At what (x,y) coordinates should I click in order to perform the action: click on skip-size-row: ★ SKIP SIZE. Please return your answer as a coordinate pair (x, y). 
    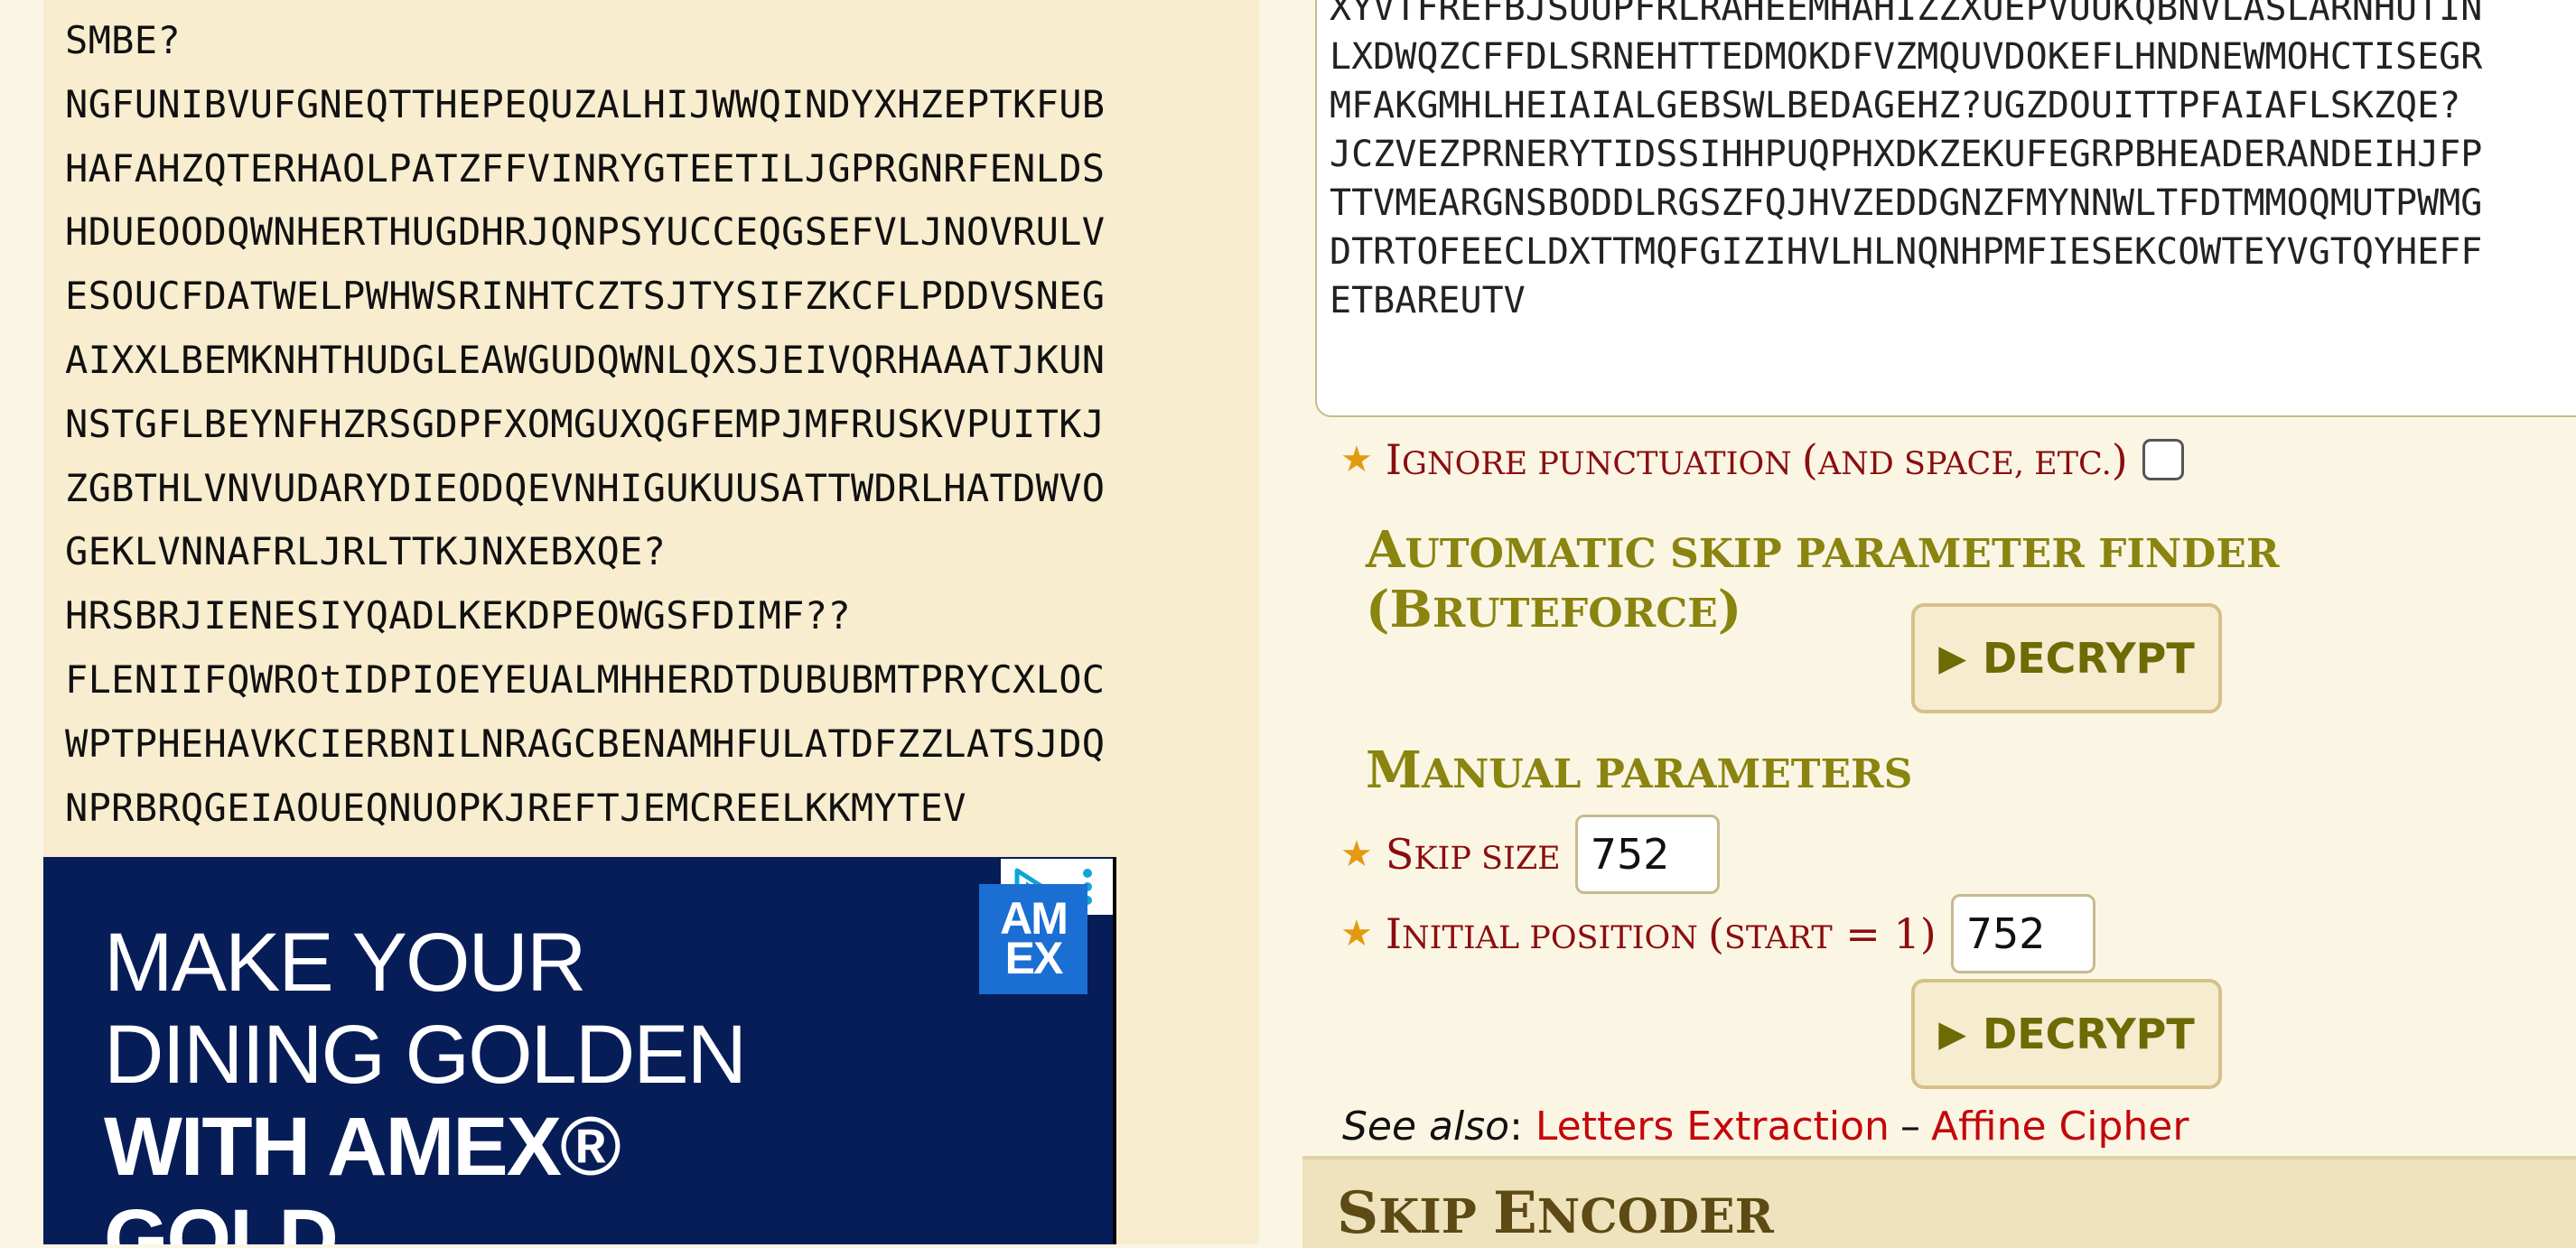
    Looking at the image, I should click on (1530, 854).